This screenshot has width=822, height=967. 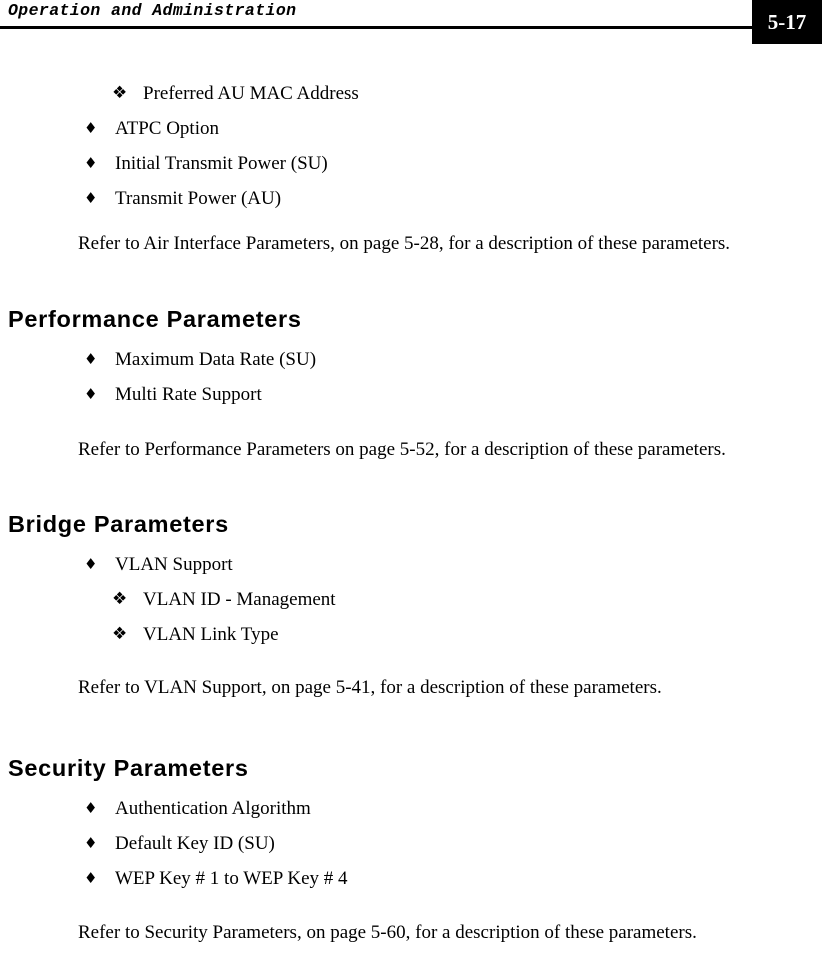 I want to click on section-heading-performance-parameters: Performance Parameters, so click(x=155, y=319).